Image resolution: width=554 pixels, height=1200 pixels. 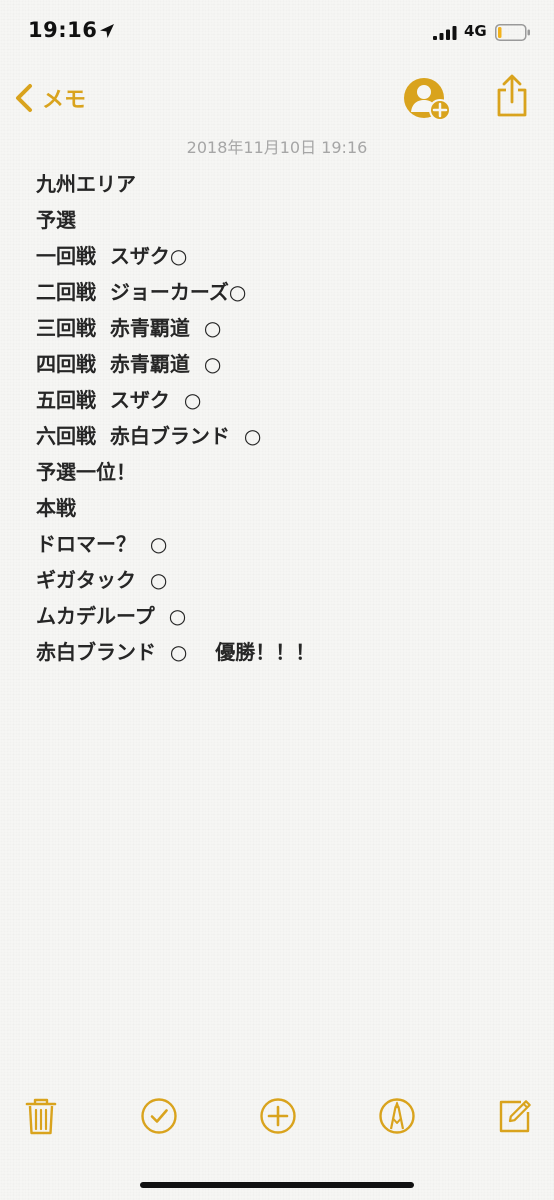 I want to click on chevron-left-icon, so click(x=24, y=98).